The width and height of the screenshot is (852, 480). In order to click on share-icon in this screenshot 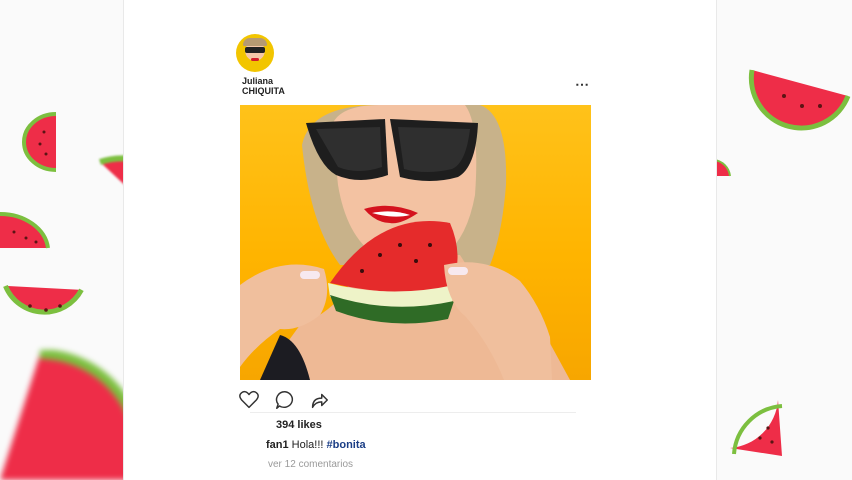, I will do `click(319, 400)`.